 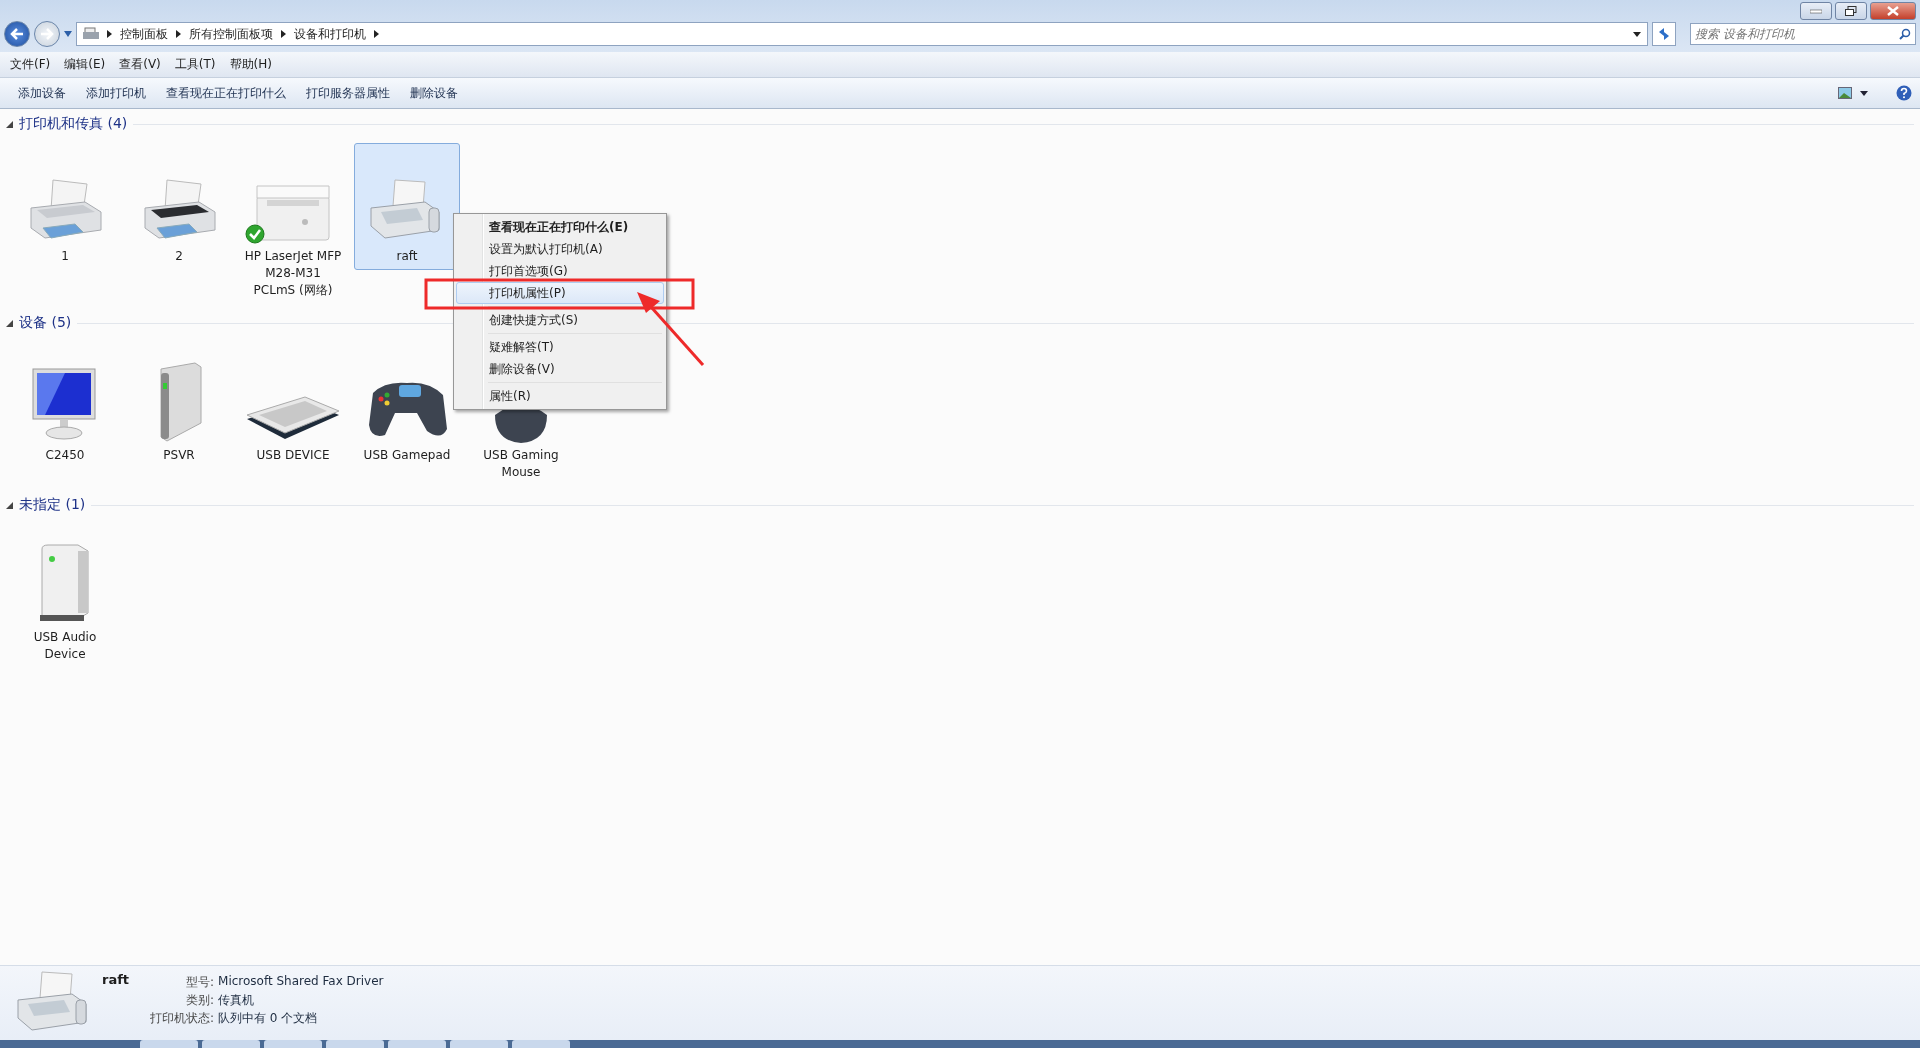 What do you see at coordinates (301, 982) in the screenshot?
I see `field-value: Microsoft Shared Fax Driver` at bounding box center [301, 982].